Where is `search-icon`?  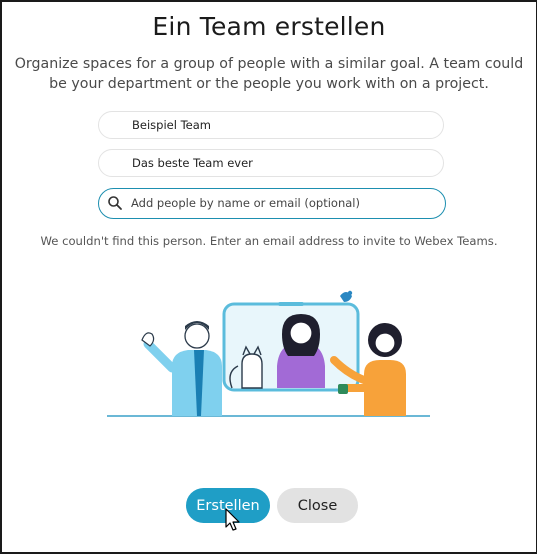 search-icon is located at coordinates (115, 203).